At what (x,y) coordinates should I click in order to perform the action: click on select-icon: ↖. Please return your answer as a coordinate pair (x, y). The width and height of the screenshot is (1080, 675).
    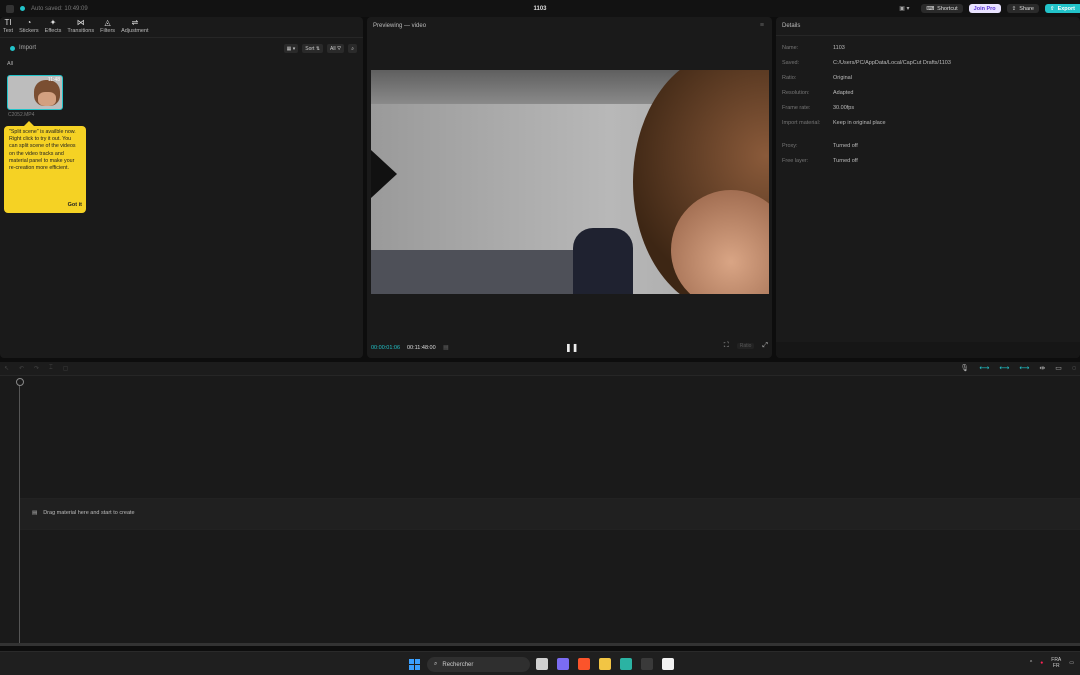
    Looking at the image, I should click on (6, 368).